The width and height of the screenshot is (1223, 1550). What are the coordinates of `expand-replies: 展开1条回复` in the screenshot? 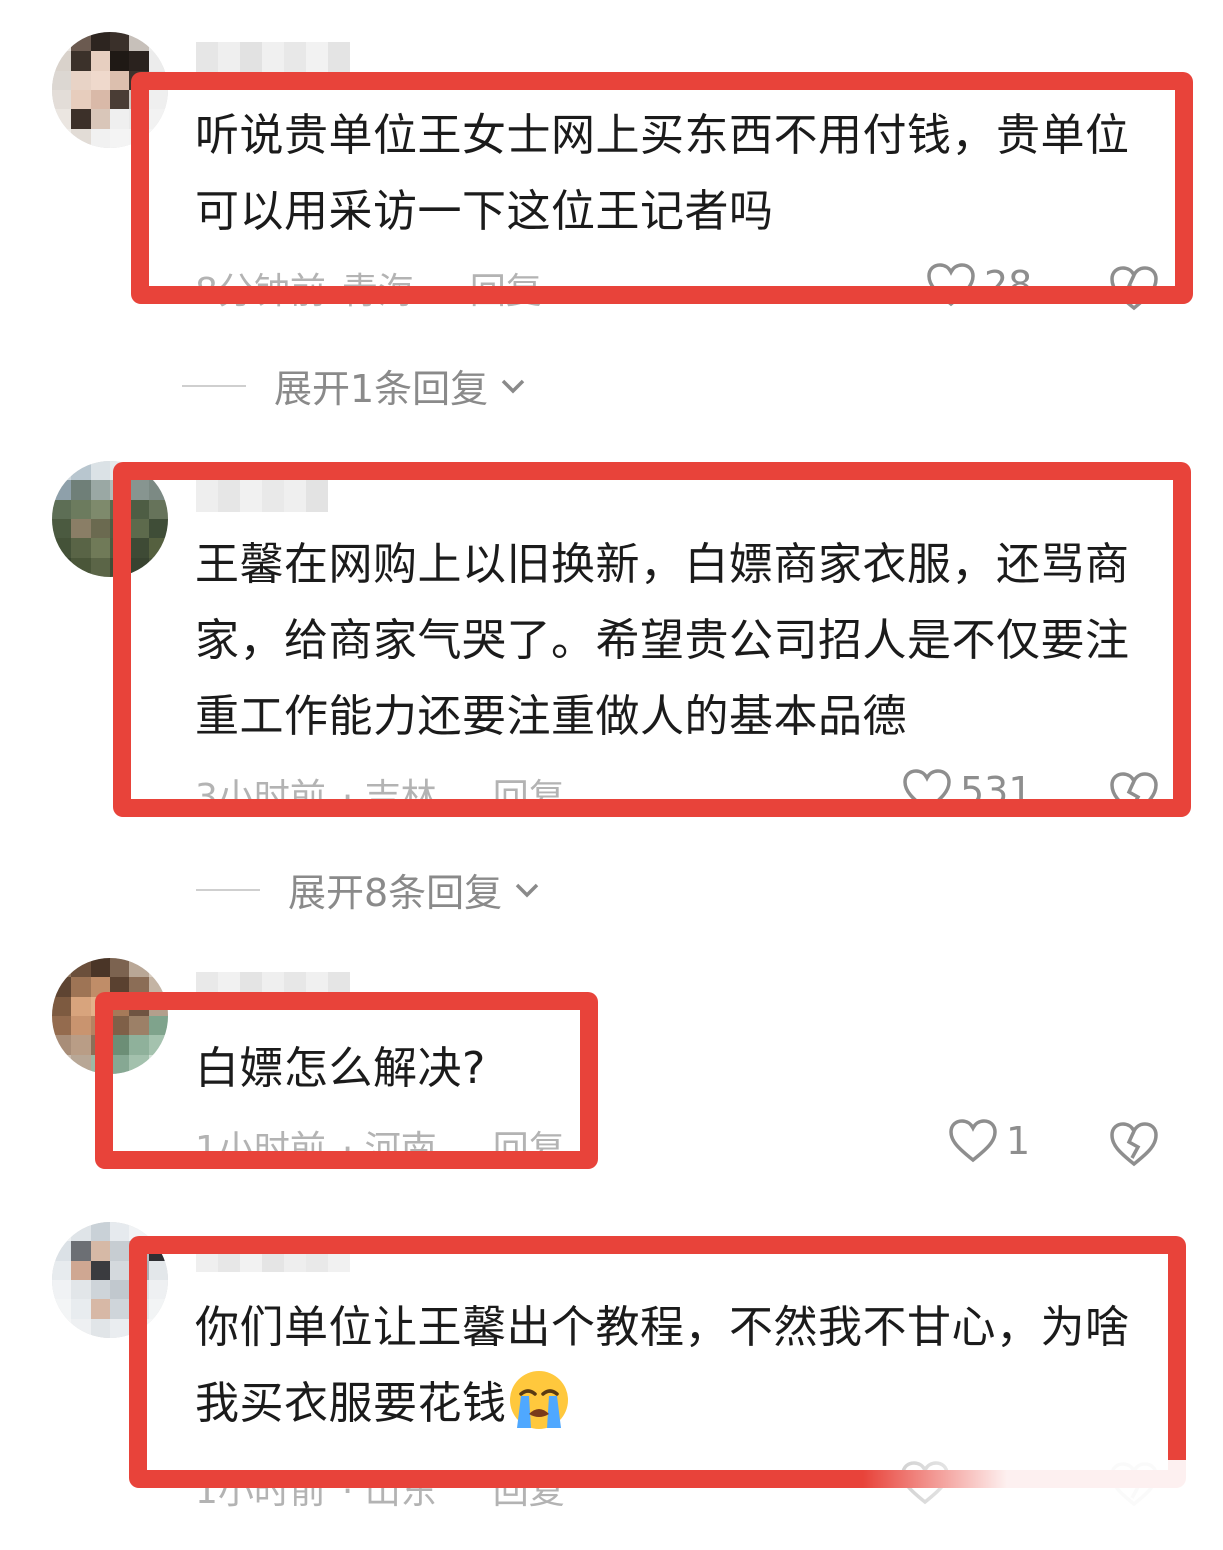 It's located at (356, 385).